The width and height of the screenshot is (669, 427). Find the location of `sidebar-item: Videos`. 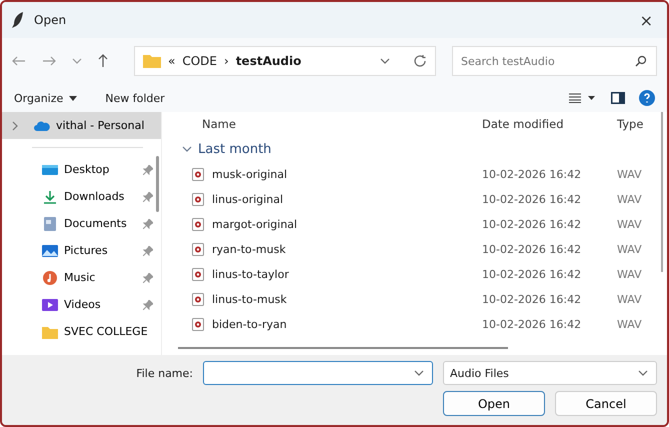

sidebar-item: Videos is located at coordinates (81, 304).